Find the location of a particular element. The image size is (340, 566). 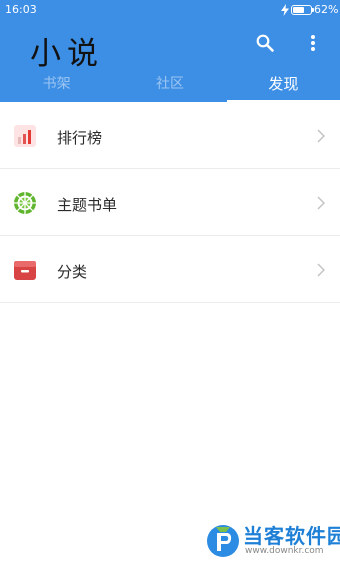

app-bar: 小说 书架 社区 发现 is located at coordinates (170, 61).